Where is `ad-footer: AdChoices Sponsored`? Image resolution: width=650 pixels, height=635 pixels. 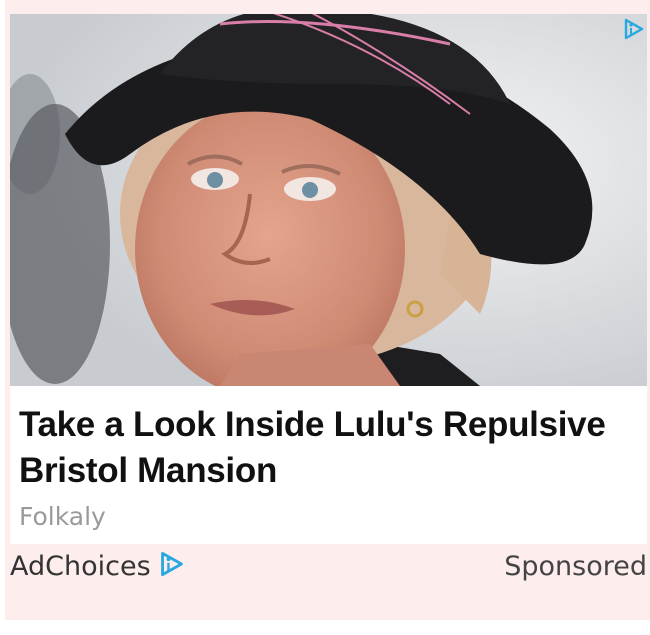
ad-footer: AdChoices Sponsored is located at coordinates (328, 568).